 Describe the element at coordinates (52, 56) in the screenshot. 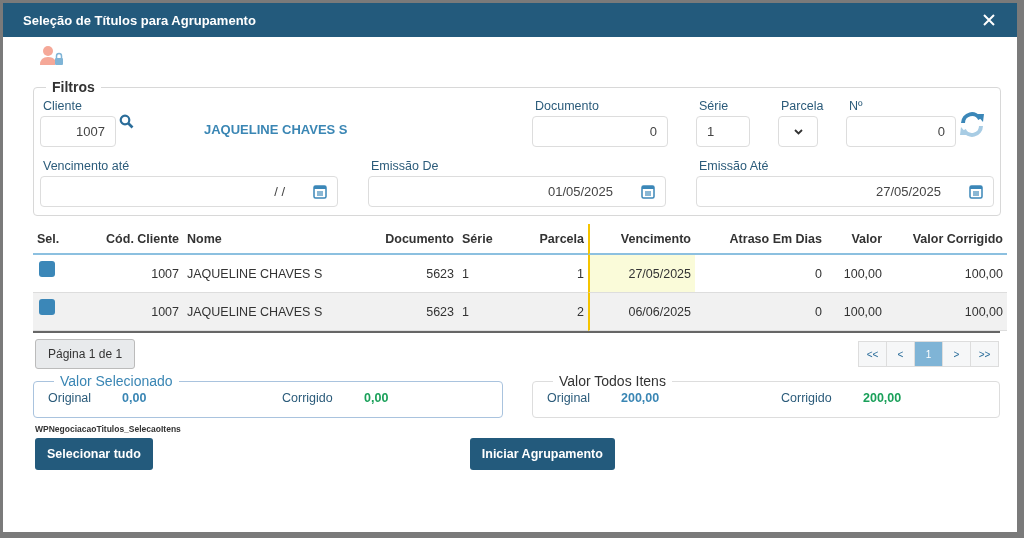

I see `user-lock-icon` at that location.